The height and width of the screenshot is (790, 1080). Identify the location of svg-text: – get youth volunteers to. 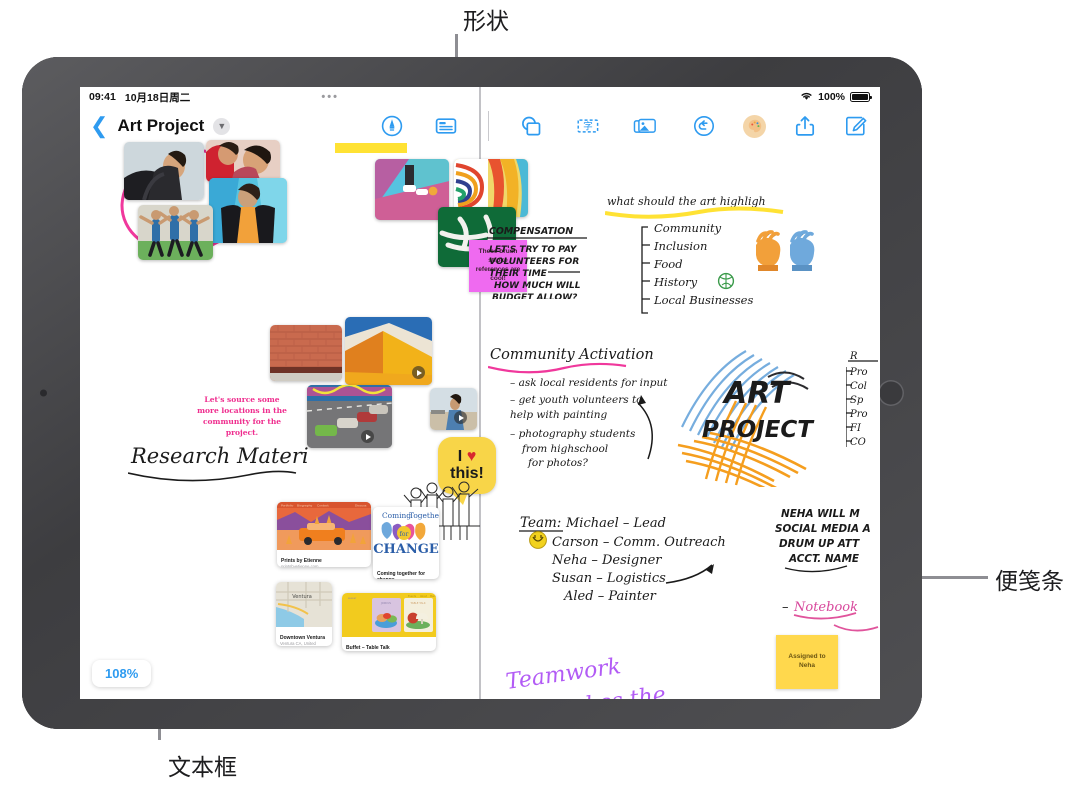
(576, 400).